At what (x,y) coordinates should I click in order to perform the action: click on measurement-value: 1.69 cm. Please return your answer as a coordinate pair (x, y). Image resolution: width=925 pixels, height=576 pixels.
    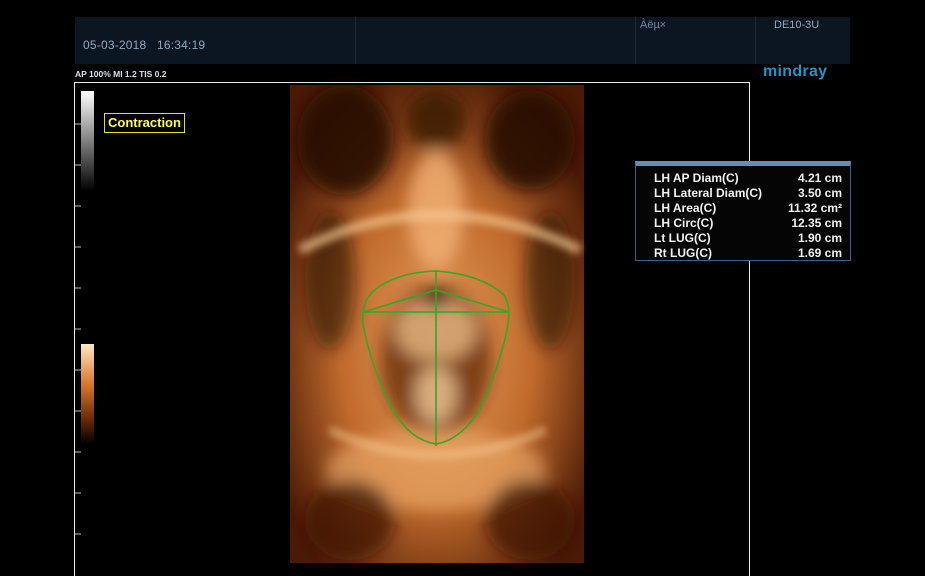
    Looking at the image, I should click on (820, 253).